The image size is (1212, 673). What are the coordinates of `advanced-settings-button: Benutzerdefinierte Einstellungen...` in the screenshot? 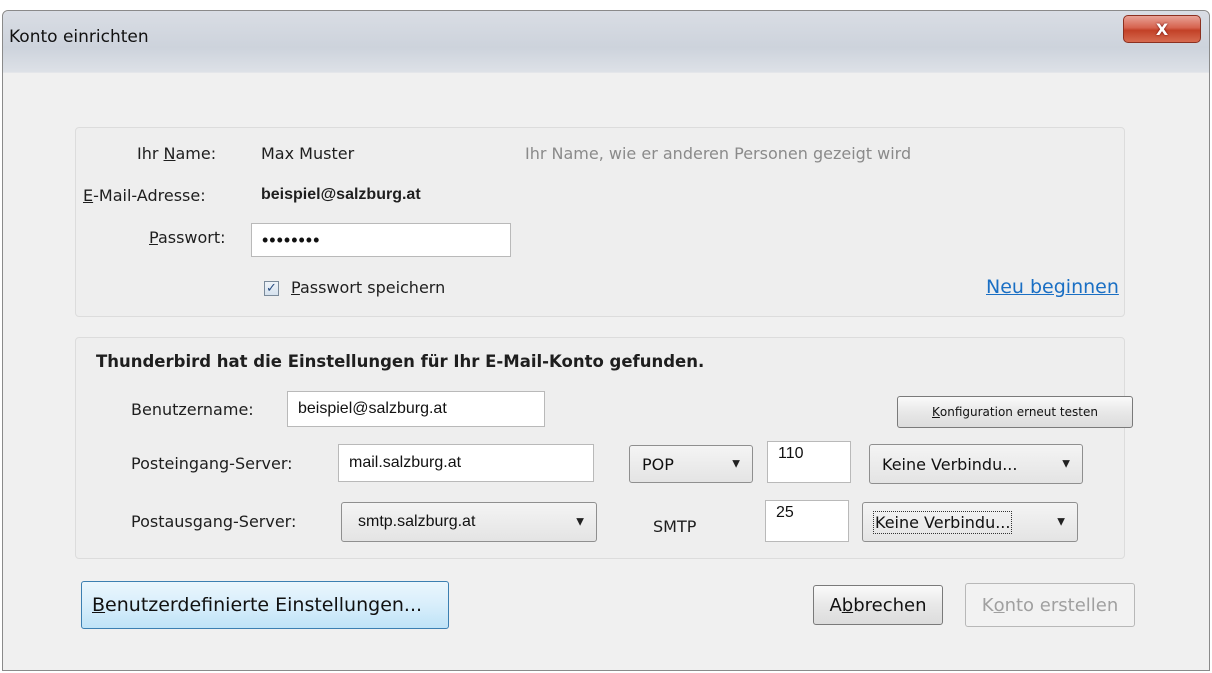 It's located at (265, 605).